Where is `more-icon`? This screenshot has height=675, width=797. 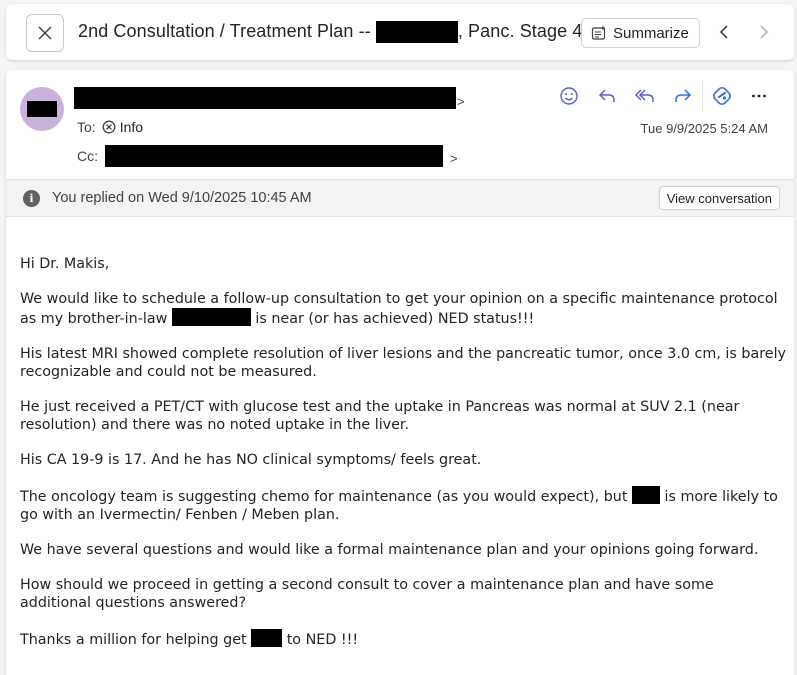
more-icon is located at coordinates (759, 96).